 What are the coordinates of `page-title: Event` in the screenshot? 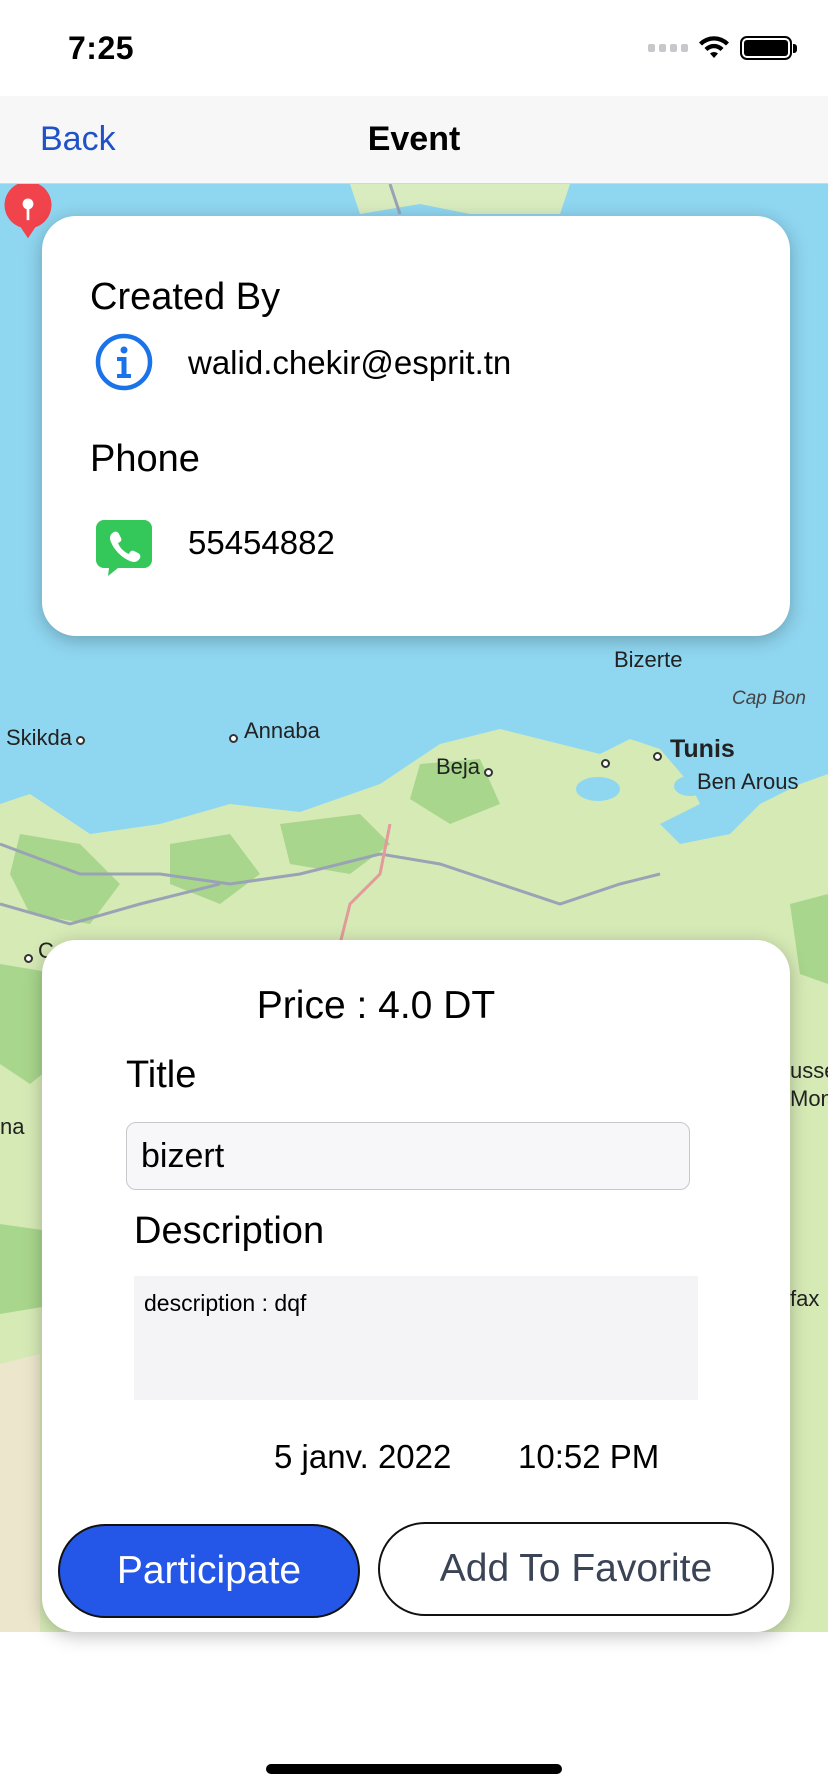 It's located at (414, 139).